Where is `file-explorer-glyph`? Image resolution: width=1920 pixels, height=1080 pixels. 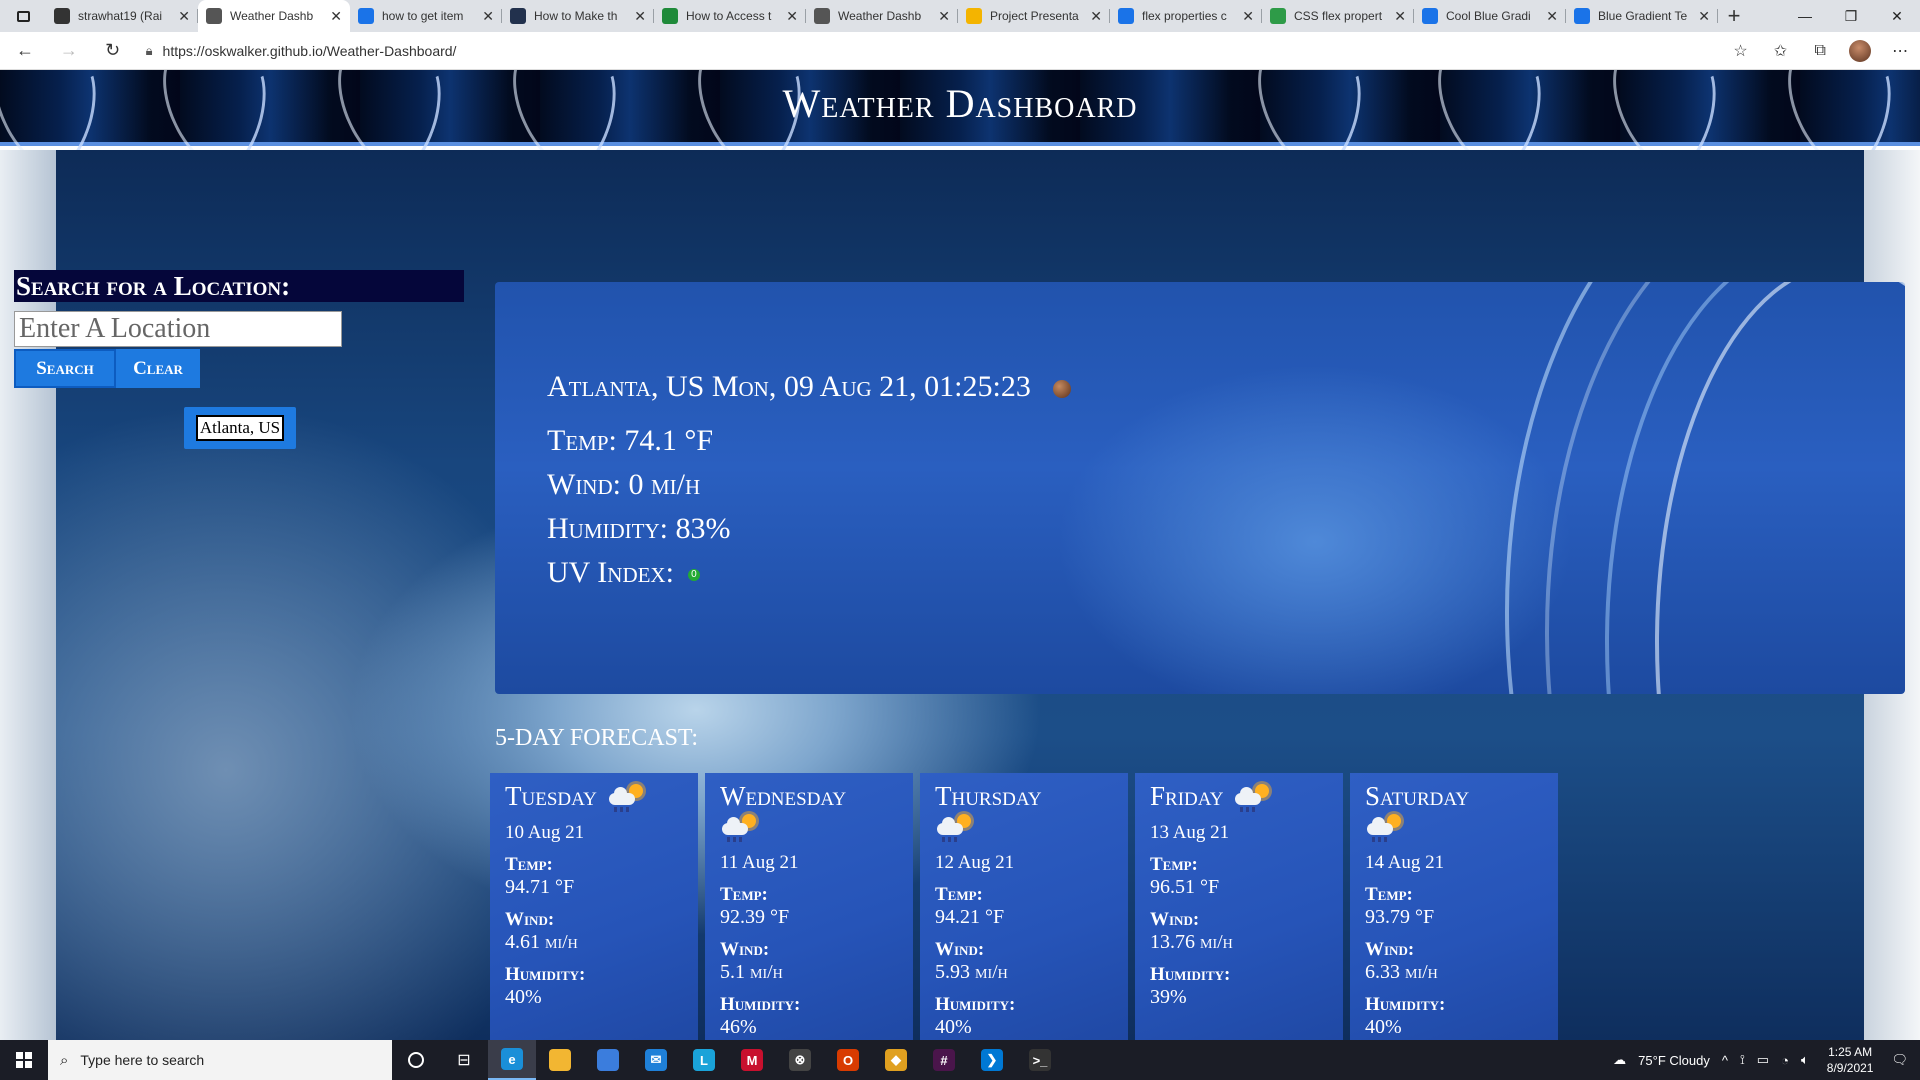
file-explorer-glyph is located at coordinates (560, 1060).